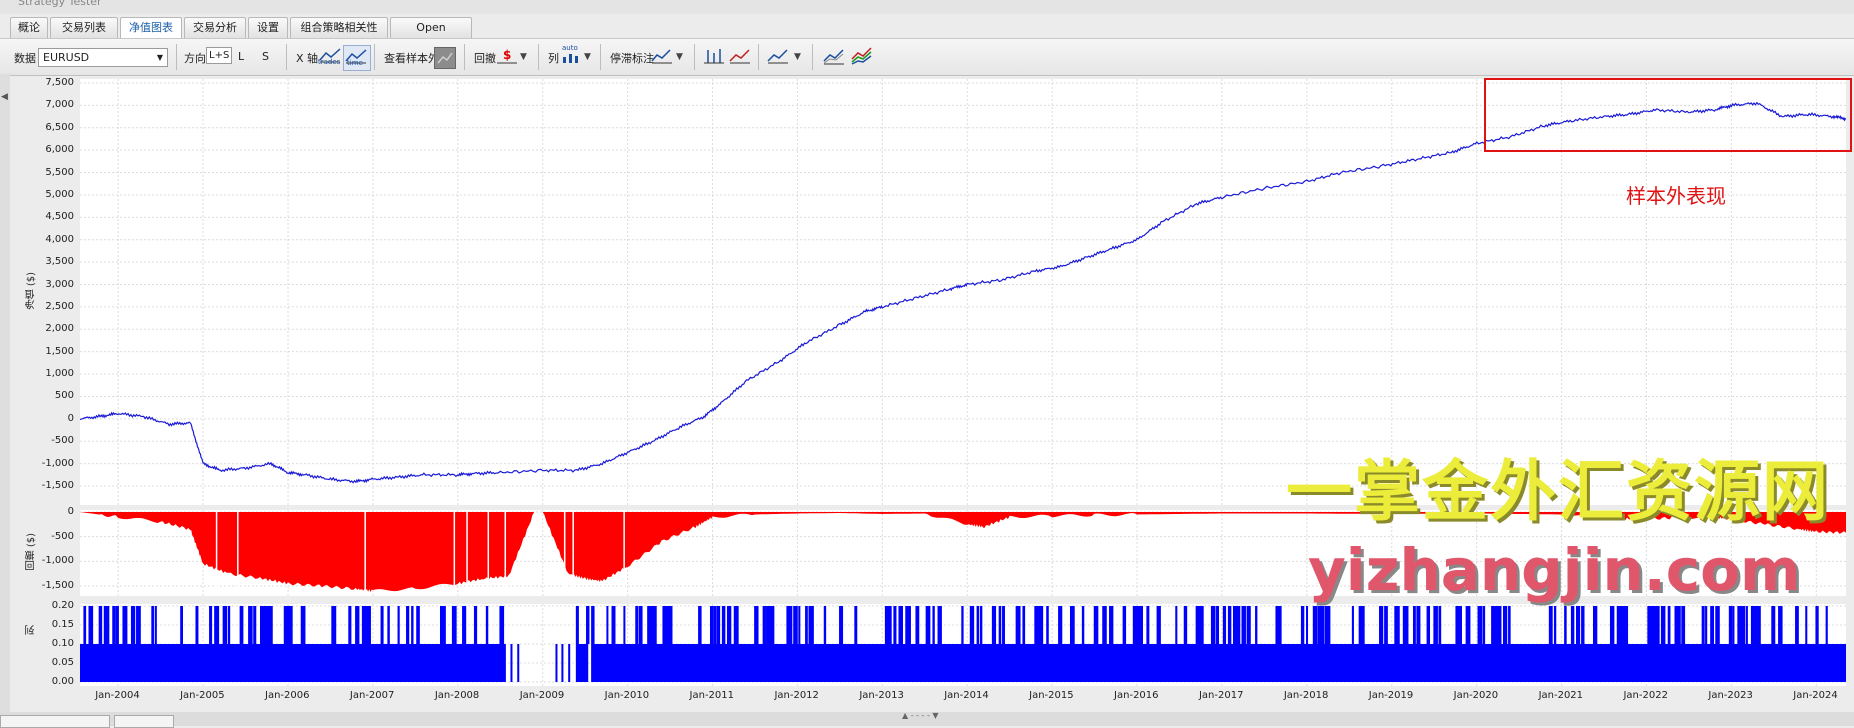  I want to click on xaxis-trades-button: trades, so click(331, 57).